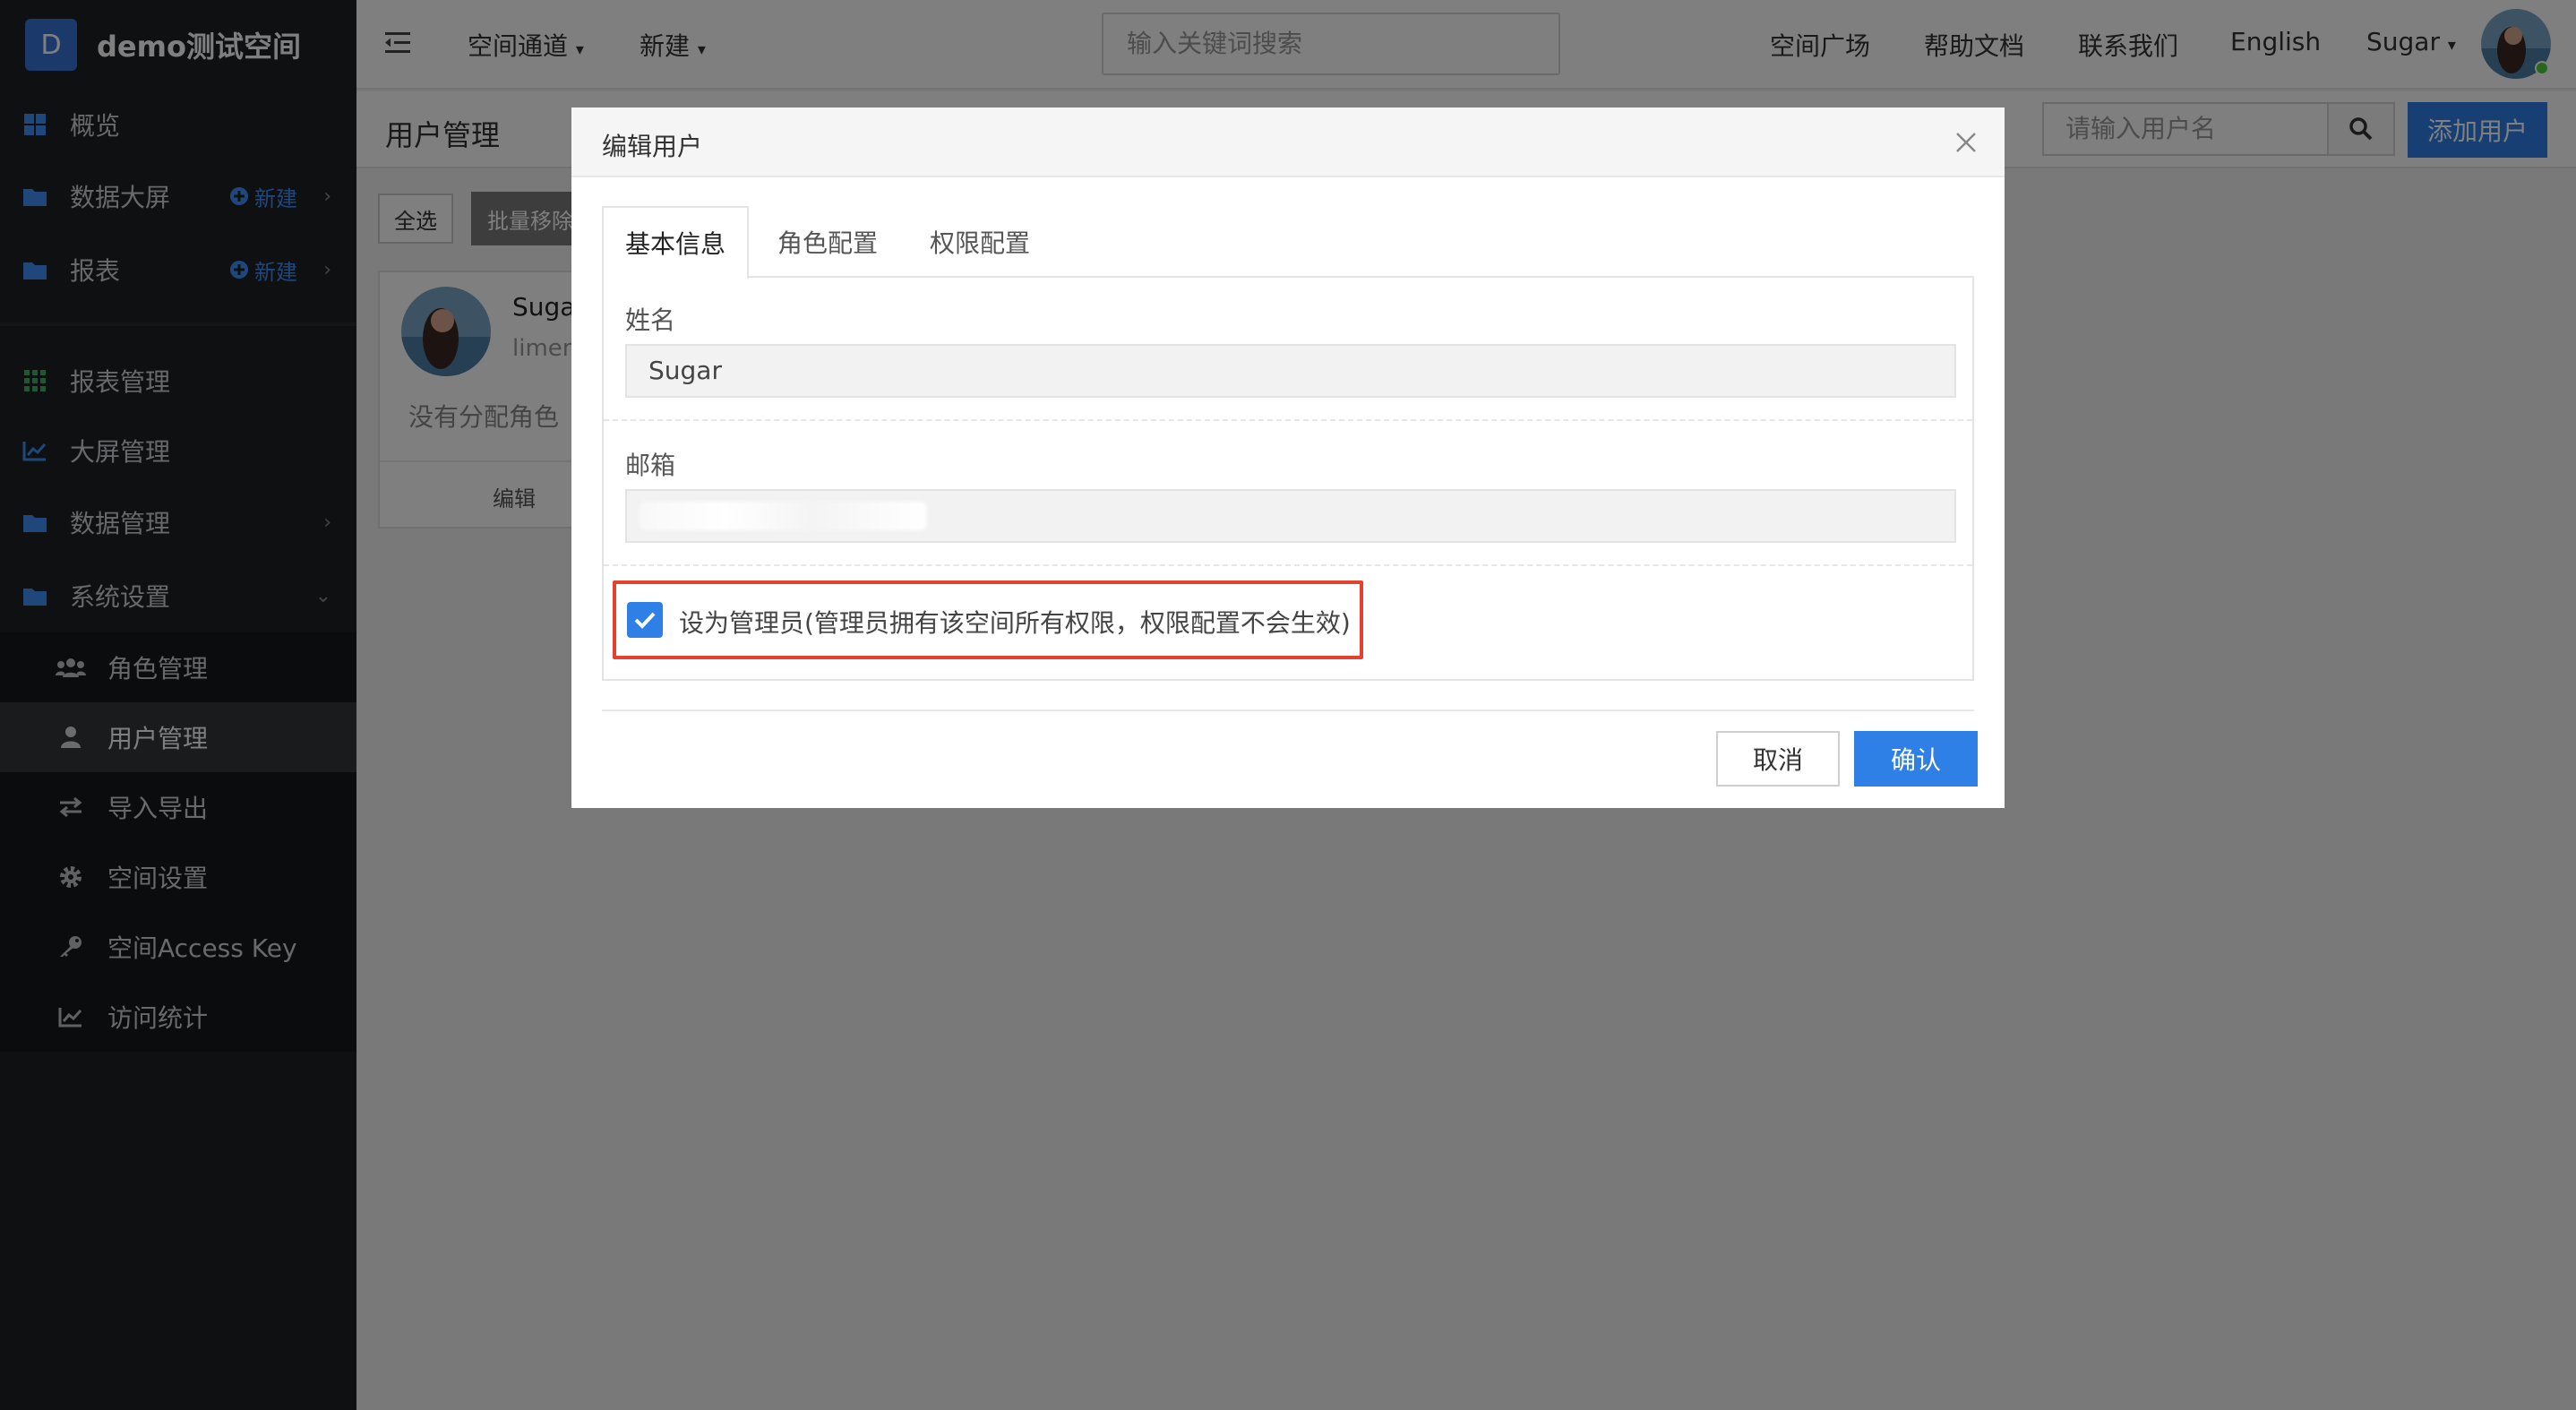 The image size is (2576, 1410). What do you see at coordinates (979, 242) in the screenshot?
I see `tab-permission-config: 权限配置` at bounding box center [979, 242].